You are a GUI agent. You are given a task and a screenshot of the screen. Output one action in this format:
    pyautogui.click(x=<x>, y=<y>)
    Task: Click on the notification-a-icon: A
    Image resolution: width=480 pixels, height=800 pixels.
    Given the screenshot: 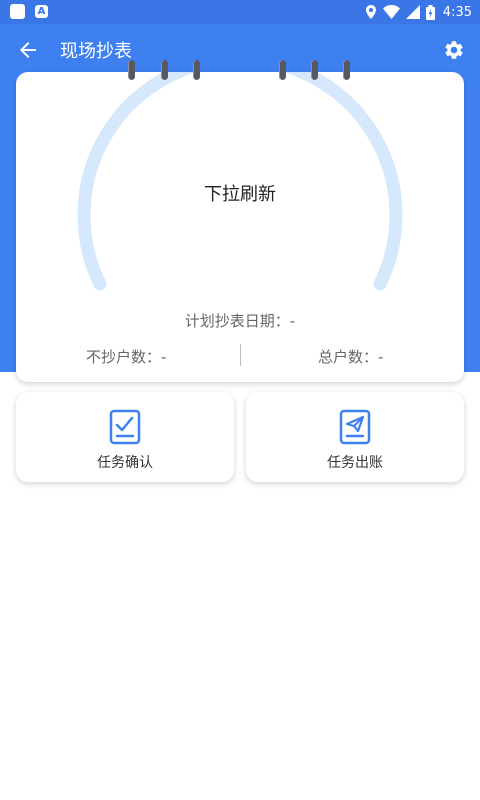 What is the action you would take?
    pyautogui.click(x=41, y=11)
    